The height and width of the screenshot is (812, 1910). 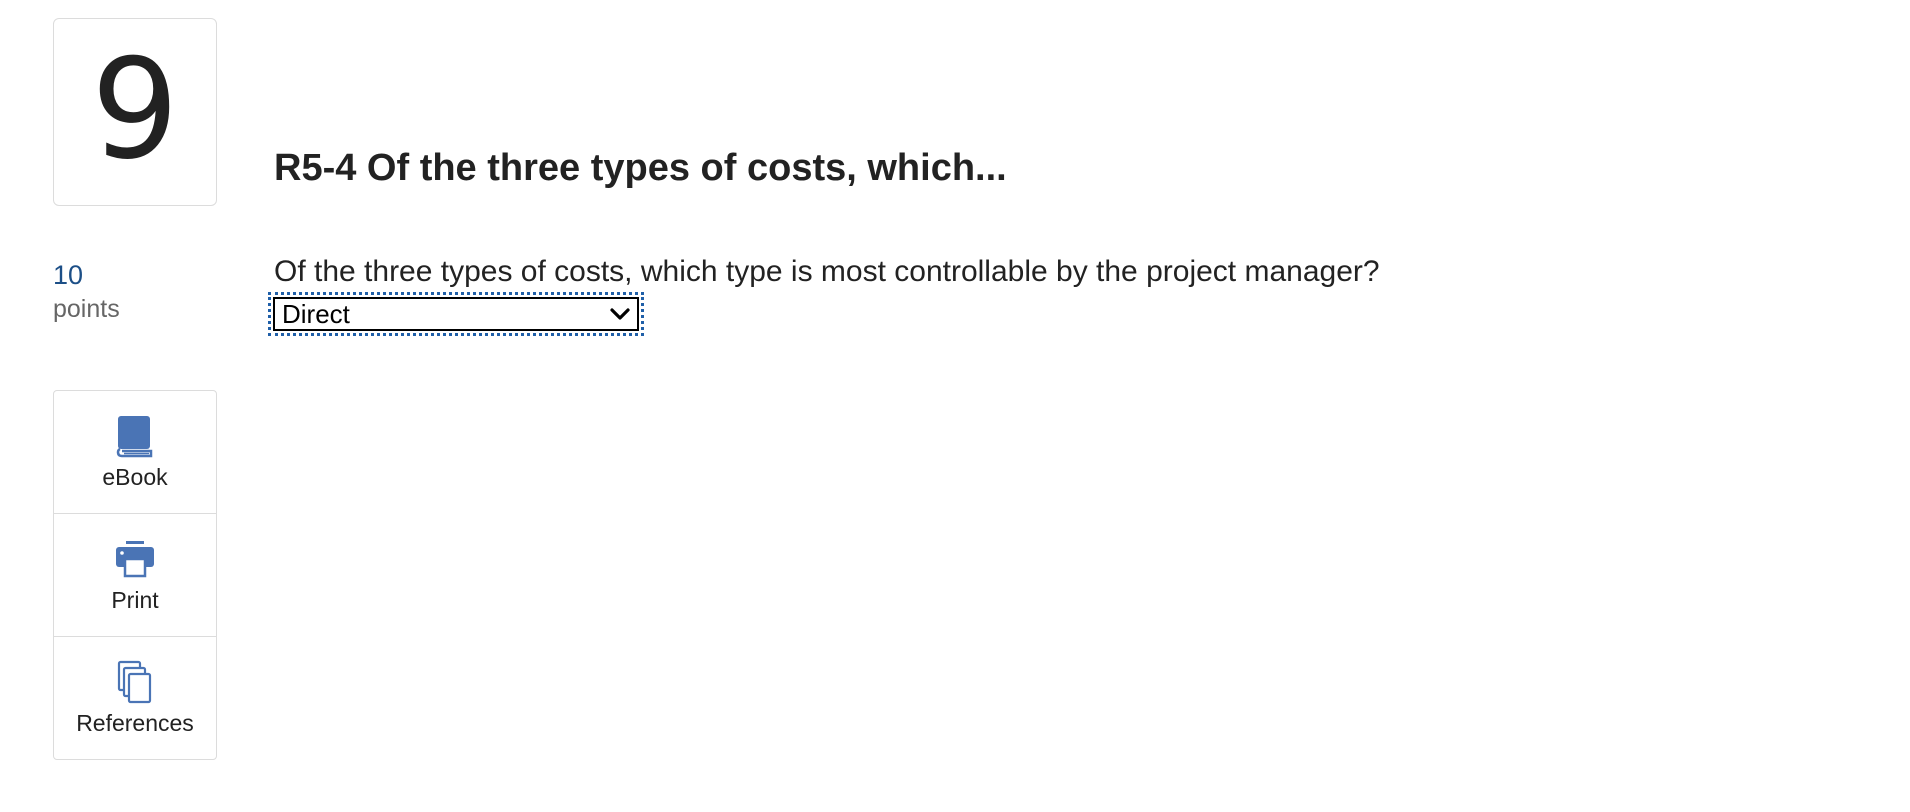 I want to click on ebook-button: eBook, so click(x=135, y=452).